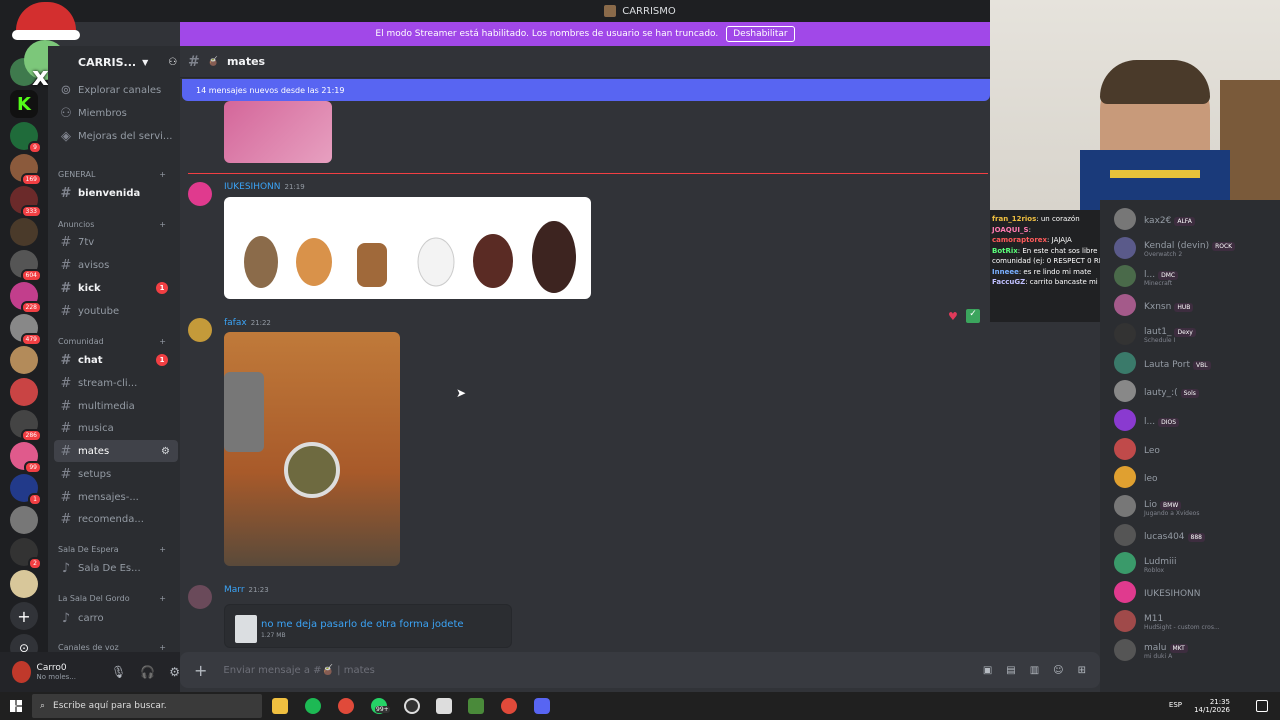  Describe the element at coordinates (118, 672) in the screenshot. I see `microphone-icon: 🎙` at that location.